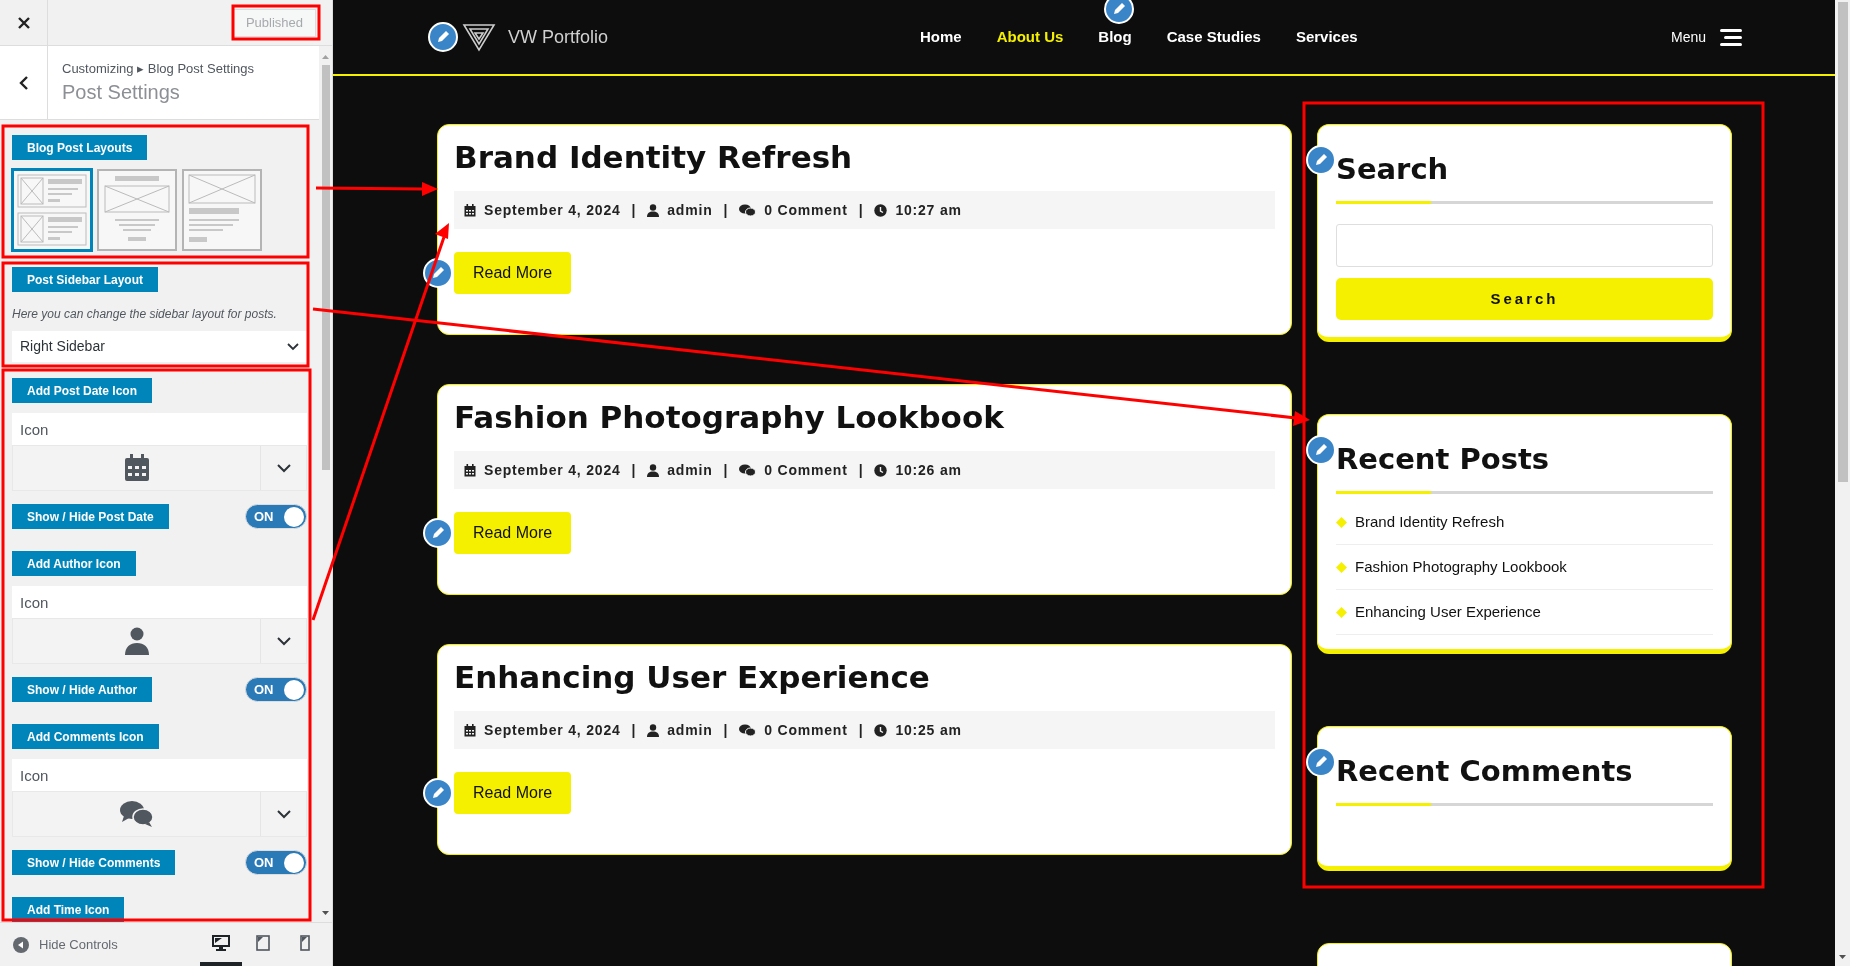 The image size is (1850, 966). Describe the element at coordinates (864, 417) in the screenshot. I see `post-title: Fashion Photography Lookbook` at that location.